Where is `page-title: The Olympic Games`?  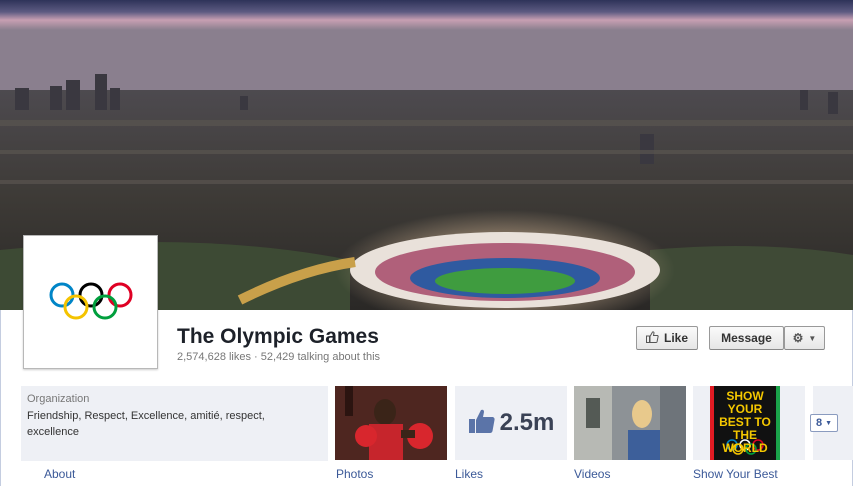
page-title: The Olympic Games is located at coordinates (278, 337).